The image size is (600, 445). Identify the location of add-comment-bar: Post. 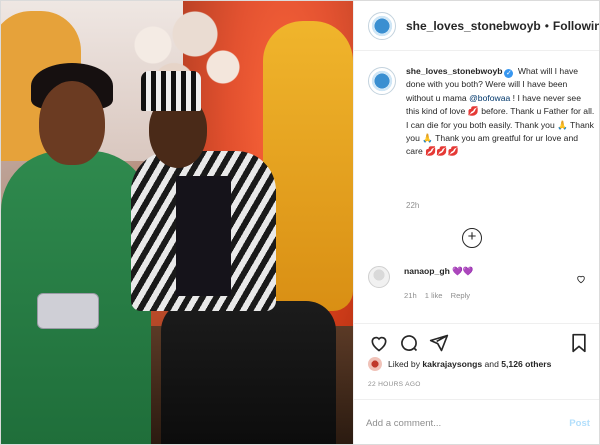
(476, 421).